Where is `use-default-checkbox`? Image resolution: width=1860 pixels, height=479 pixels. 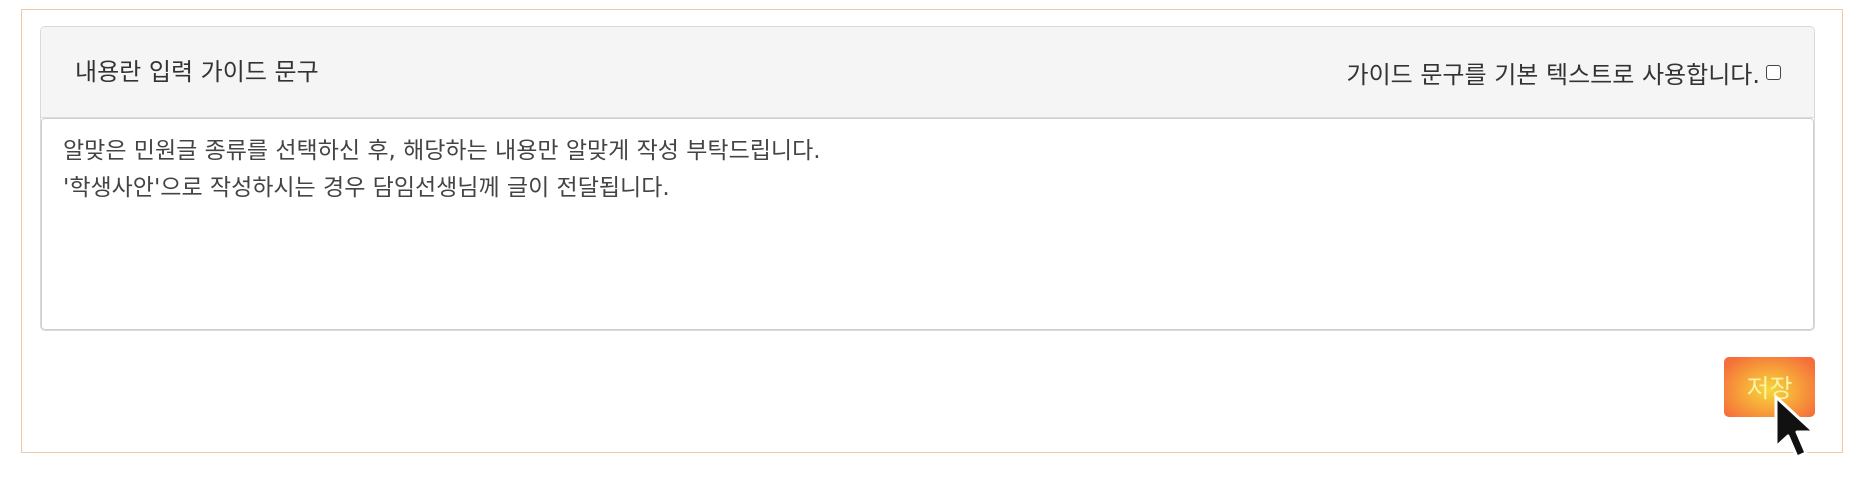 use-default-checkbox is located at coordinates (1773, 72).